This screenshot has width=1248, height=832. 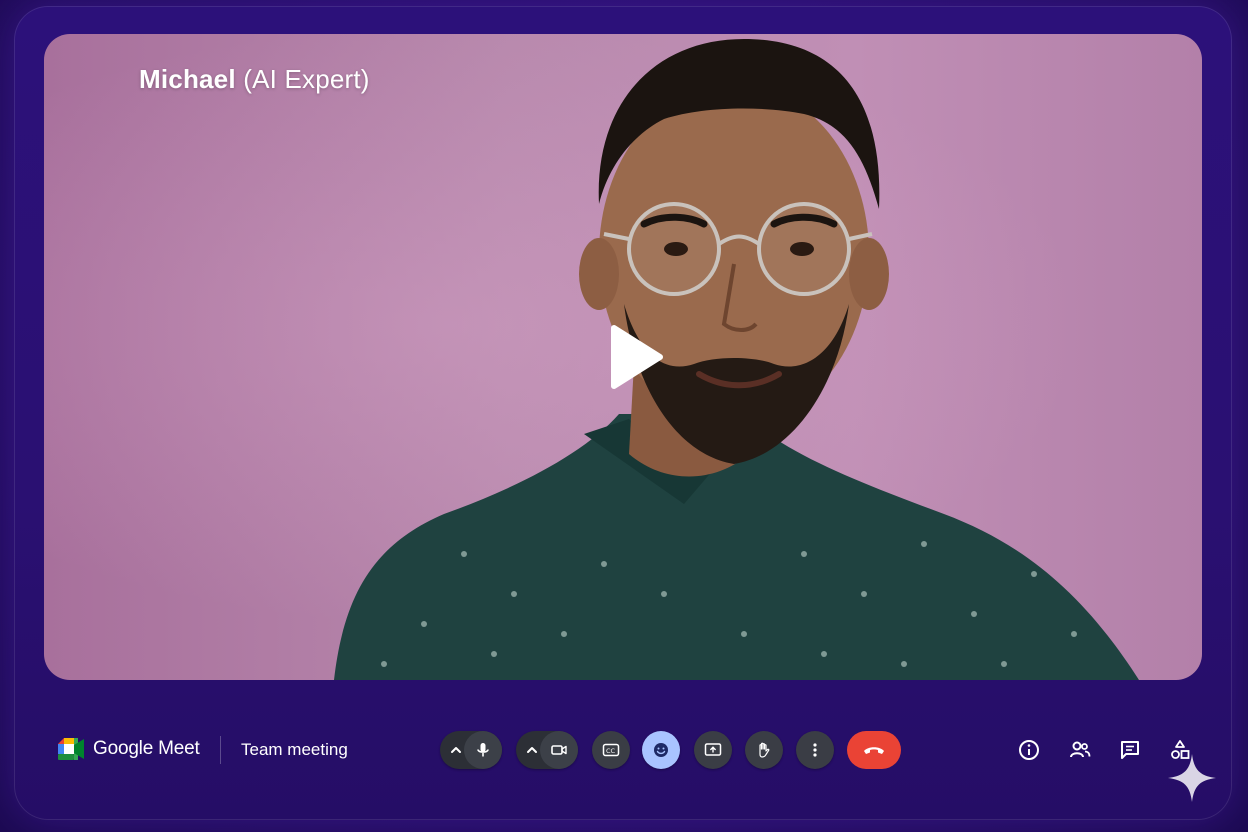 I want to click on play-icon, so click(x=636, y=357).